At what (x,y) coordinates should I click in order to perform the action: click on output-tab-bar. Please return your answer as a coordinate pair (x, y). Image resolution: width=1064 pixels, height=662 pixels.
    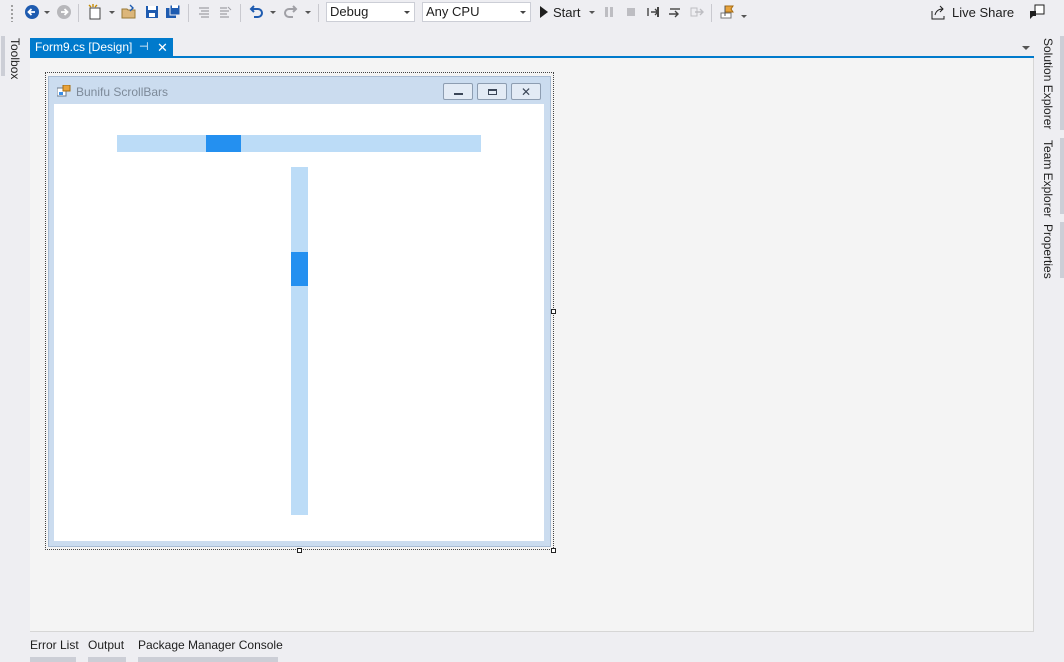
    Looking at the image, I should click on (107, 659).